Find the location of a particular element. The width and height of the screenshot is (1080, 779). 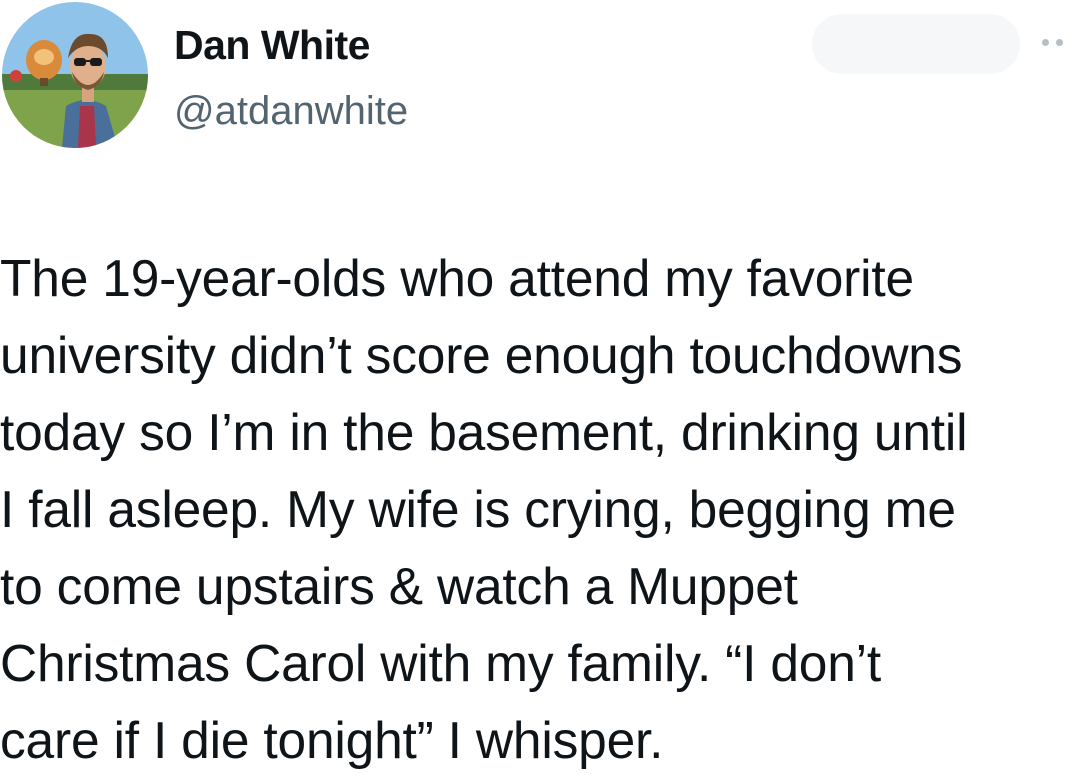

tweet-text-line: The 19-year-olds who attend my favorite is located at coordinates (457, 278).